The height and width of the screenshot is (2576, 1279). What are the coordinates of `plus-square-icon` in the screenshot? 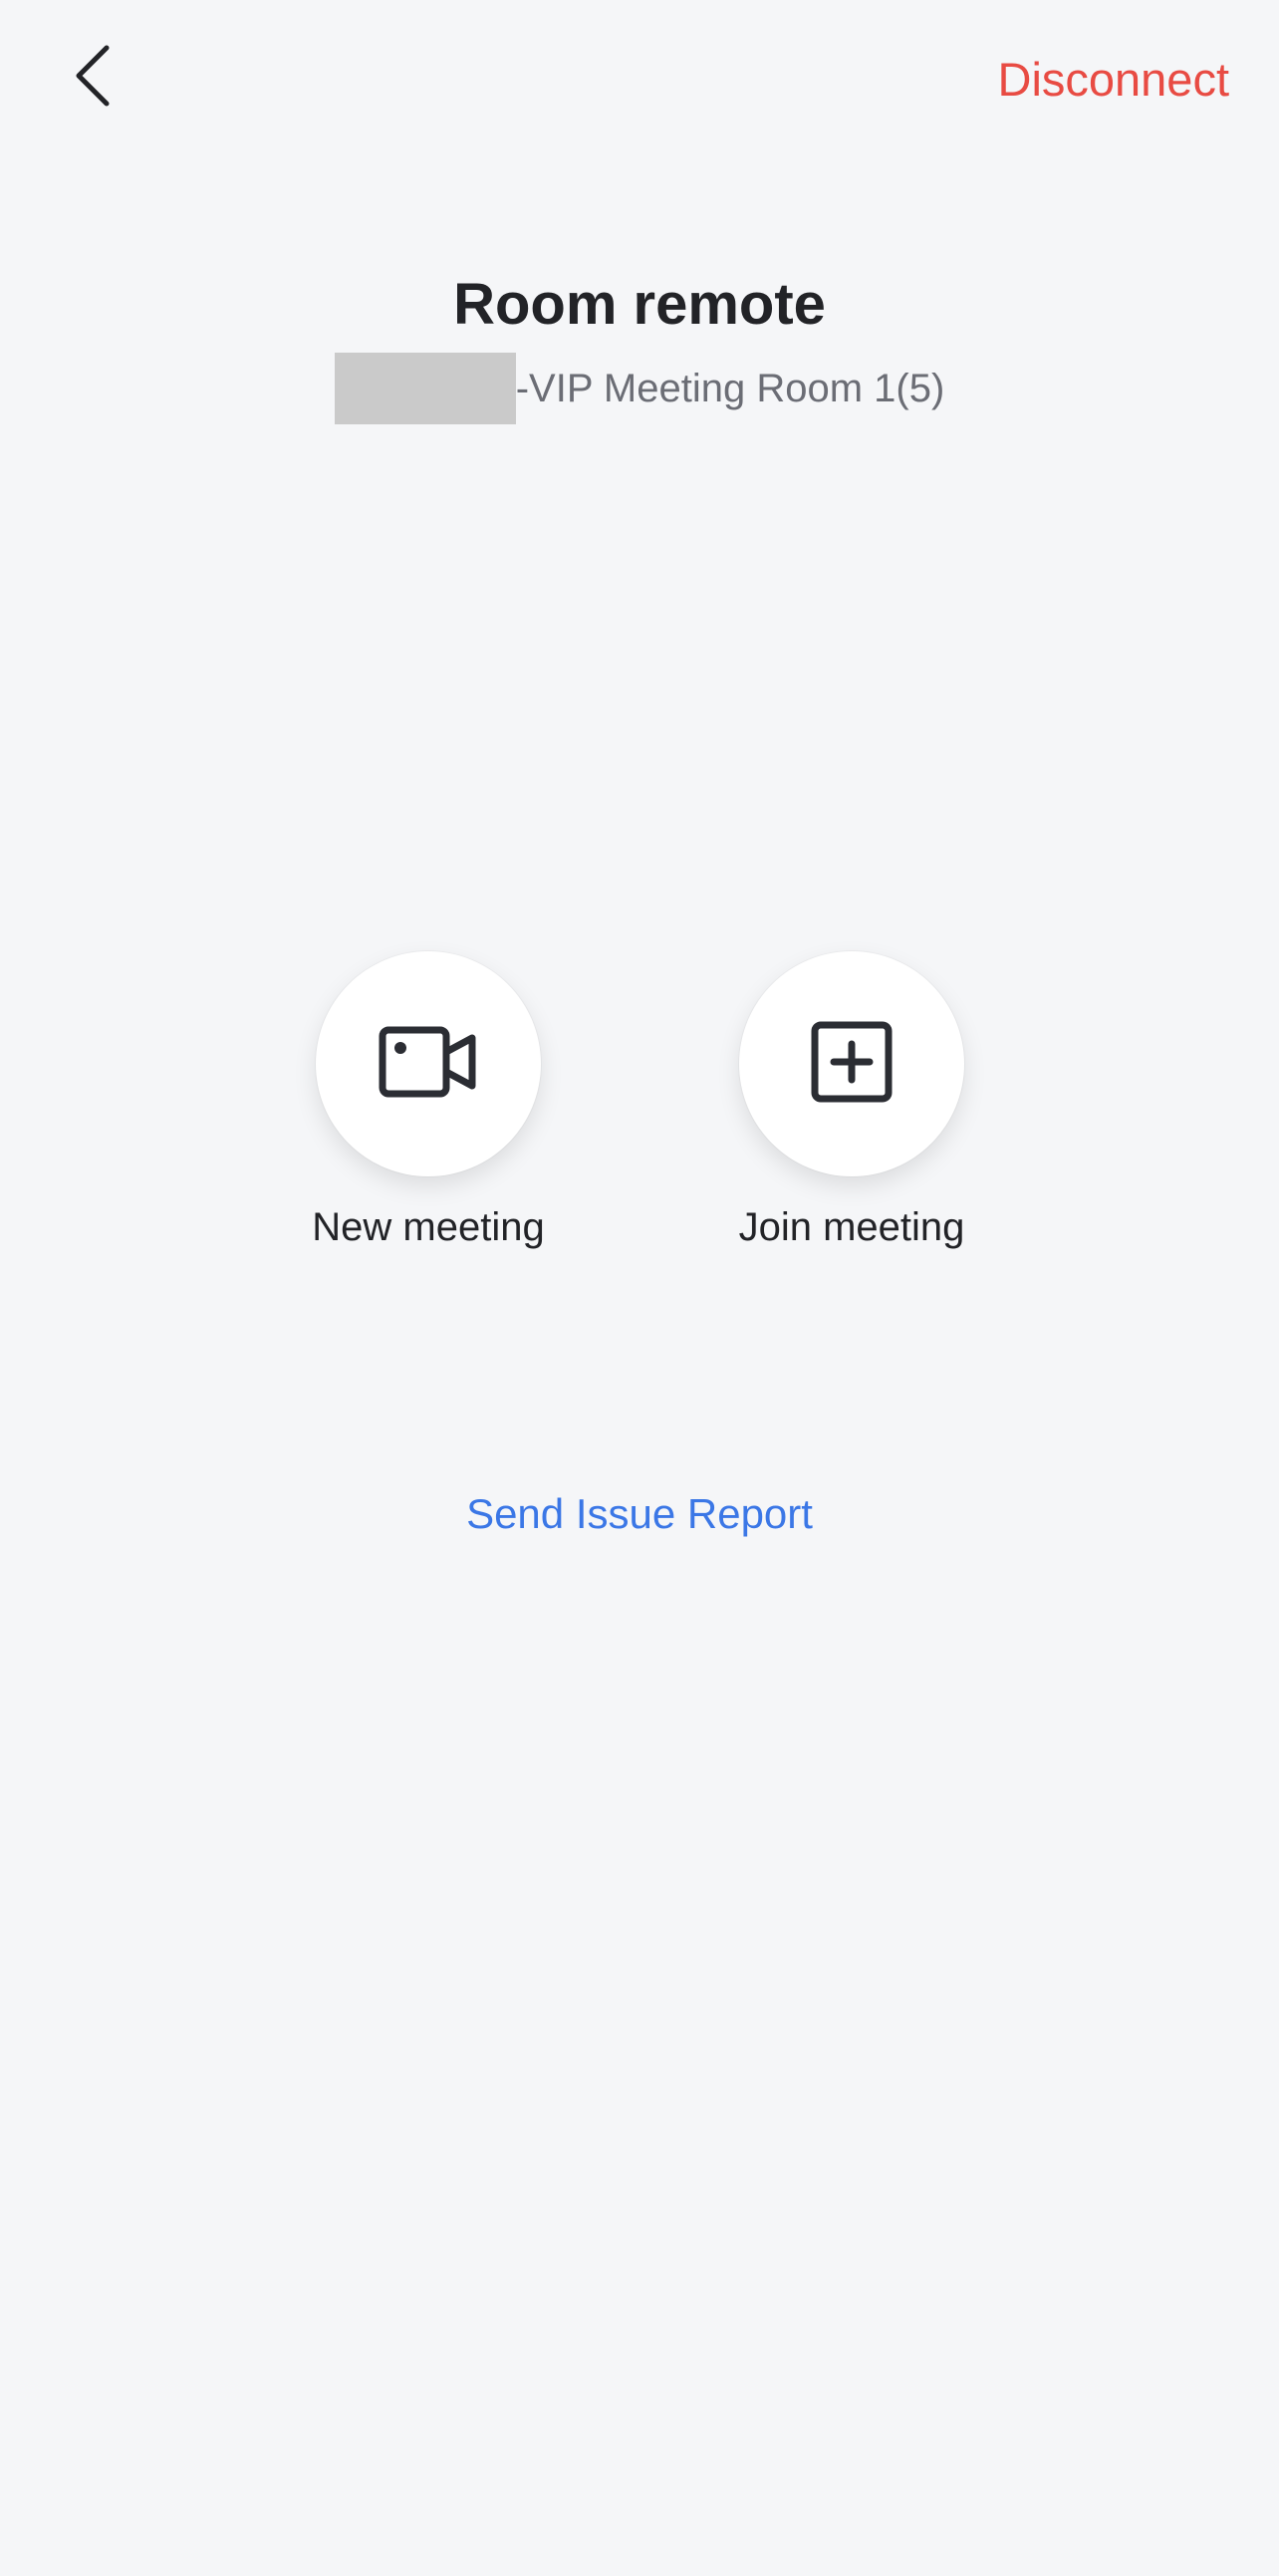 It's located at (852, 1064).